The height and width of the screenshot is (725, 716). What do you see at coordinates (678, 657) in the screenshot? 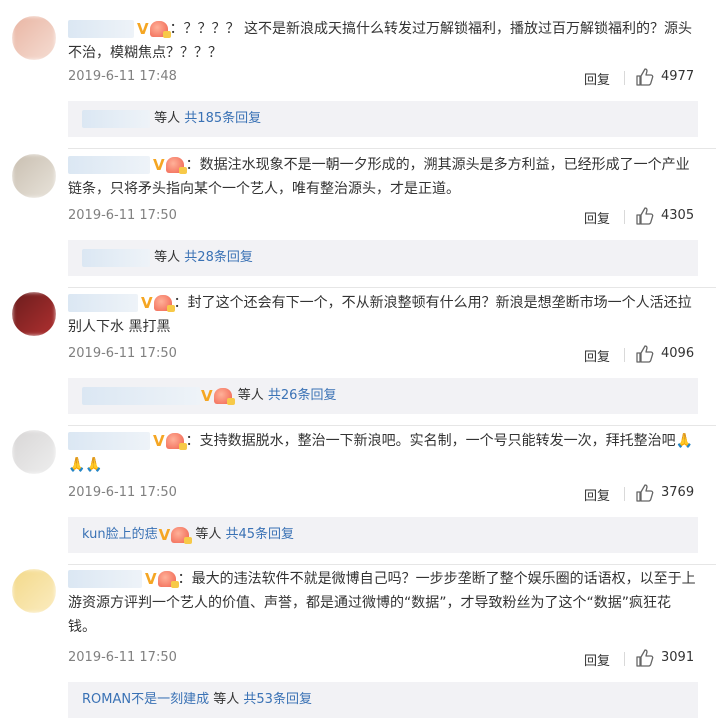
I see `like-count: 3091` at bounding box center [678, 657].